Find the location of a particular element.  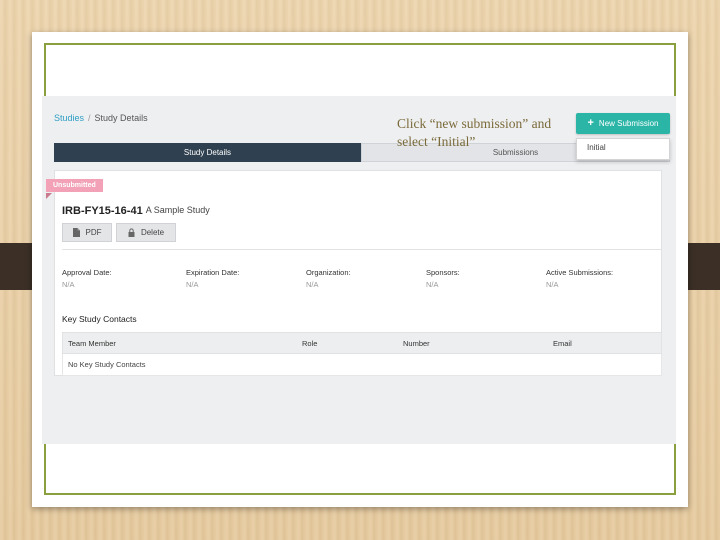

column-header-role: Role is located at coordinates (309, 343).